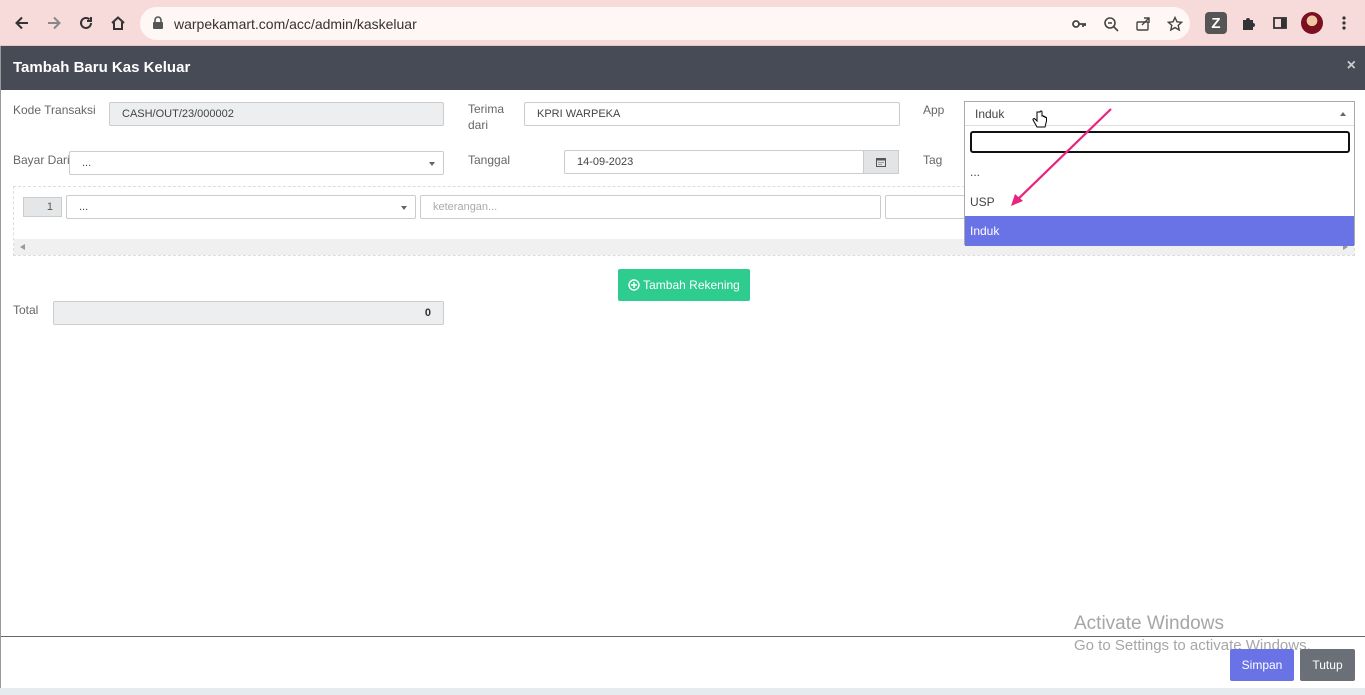 Image resolution: width=1365 pixels, height=695 pixels. What do you see at coordinates (682, 691) in the screenshot?
I see `taskbar-strip` at bounding box center [682, 691].